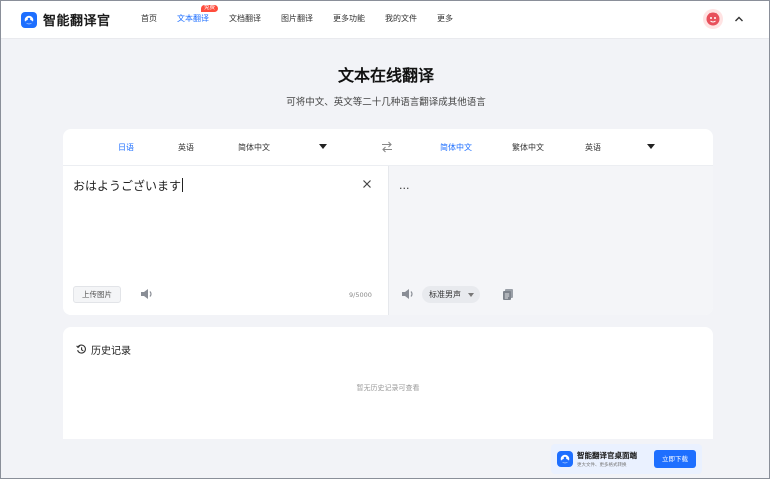 The width and height of the screenshot is (770, 479). Describe the element at coordinates (183, 185) in the screenshot. I see `text-cursor` at that location.